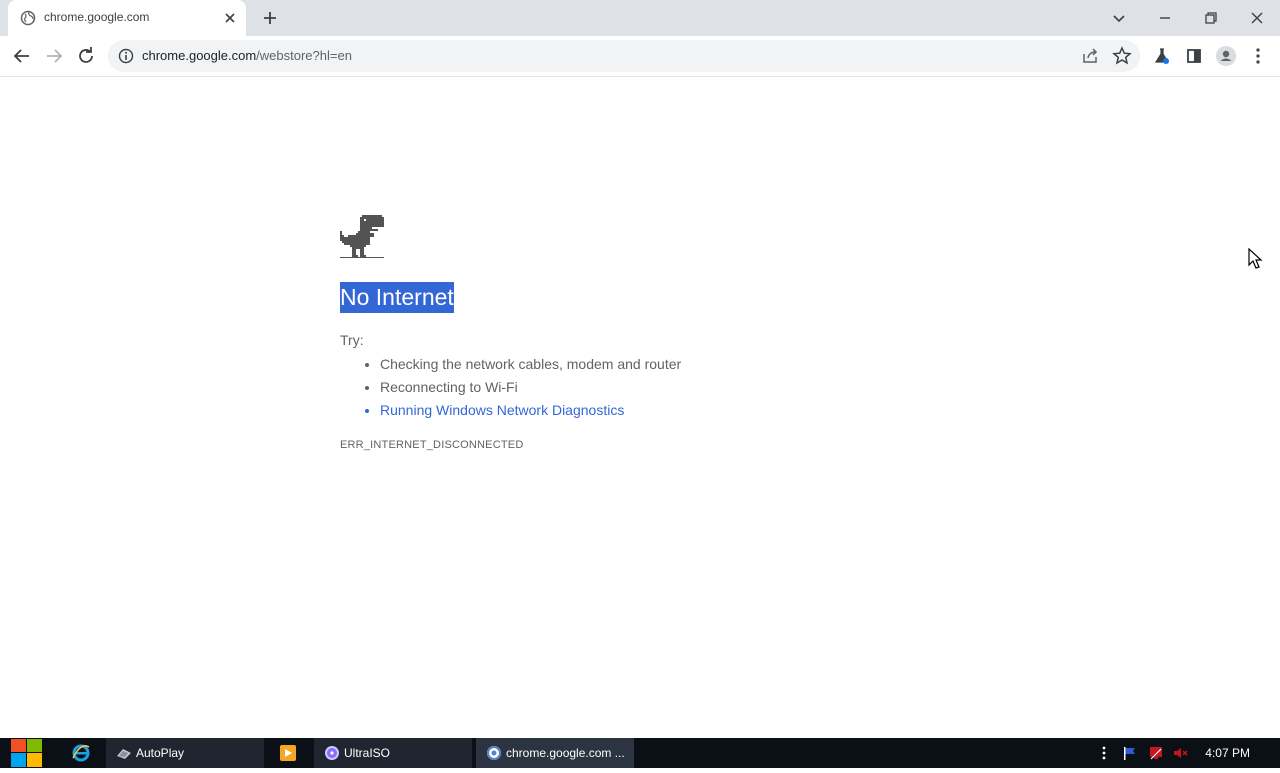 This screenshot has width=1280, height=773. What do you see at coordinates (22, 56) in the screenshot?
I see `back-arrow-icon` at bounding box center [22, 56].